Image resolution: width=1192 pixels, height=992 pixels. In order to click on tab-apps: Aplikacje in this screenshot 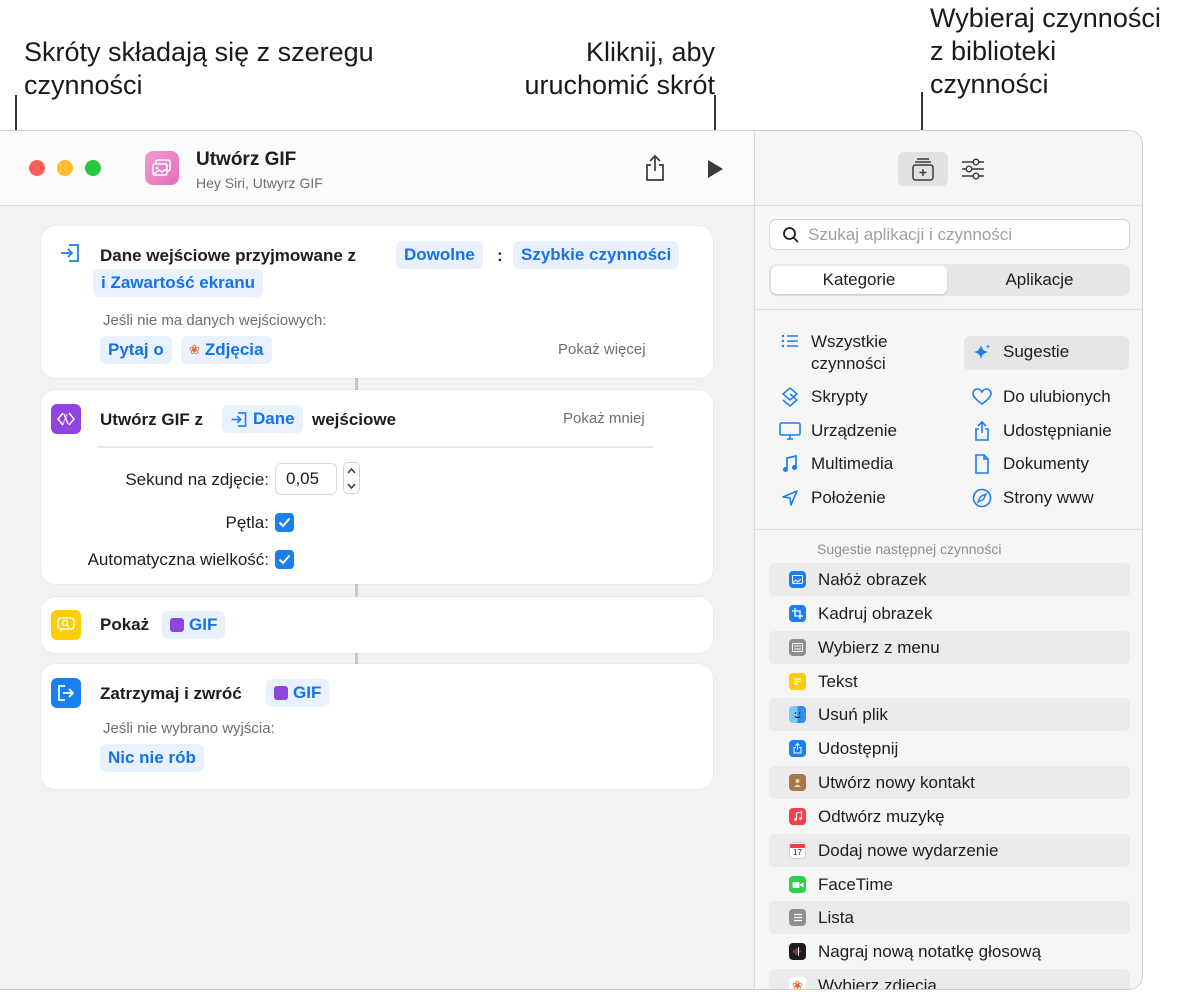, I will do `click(1039, 280)`.